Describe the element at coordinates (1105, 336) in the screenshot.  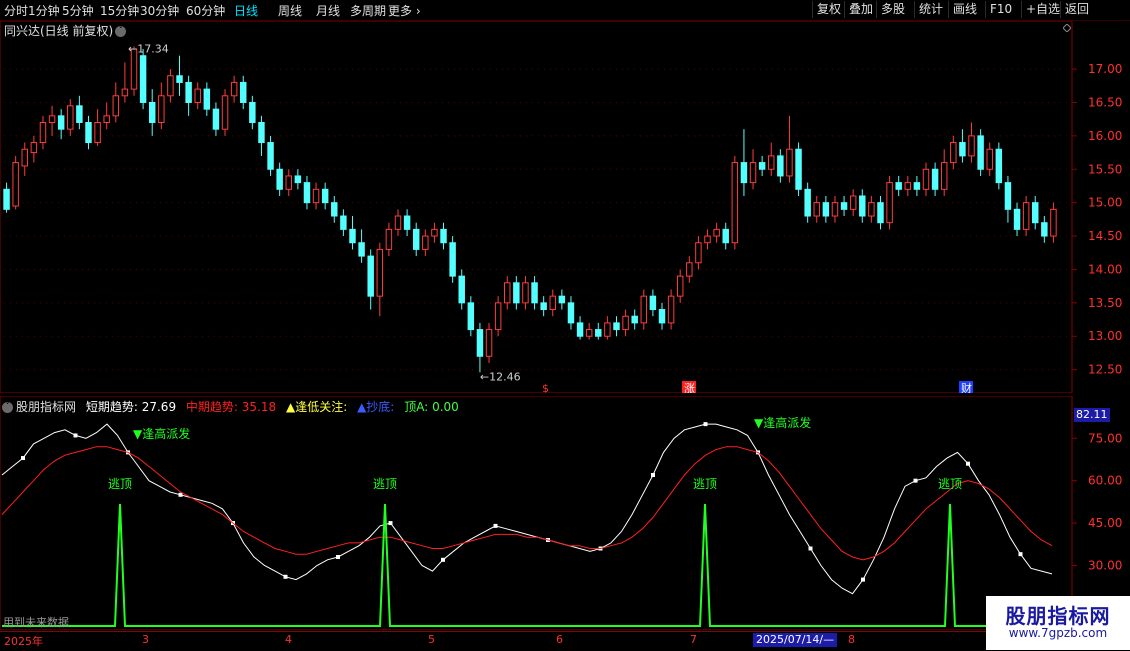
I see `y-tick-label: 13.00` at that location.